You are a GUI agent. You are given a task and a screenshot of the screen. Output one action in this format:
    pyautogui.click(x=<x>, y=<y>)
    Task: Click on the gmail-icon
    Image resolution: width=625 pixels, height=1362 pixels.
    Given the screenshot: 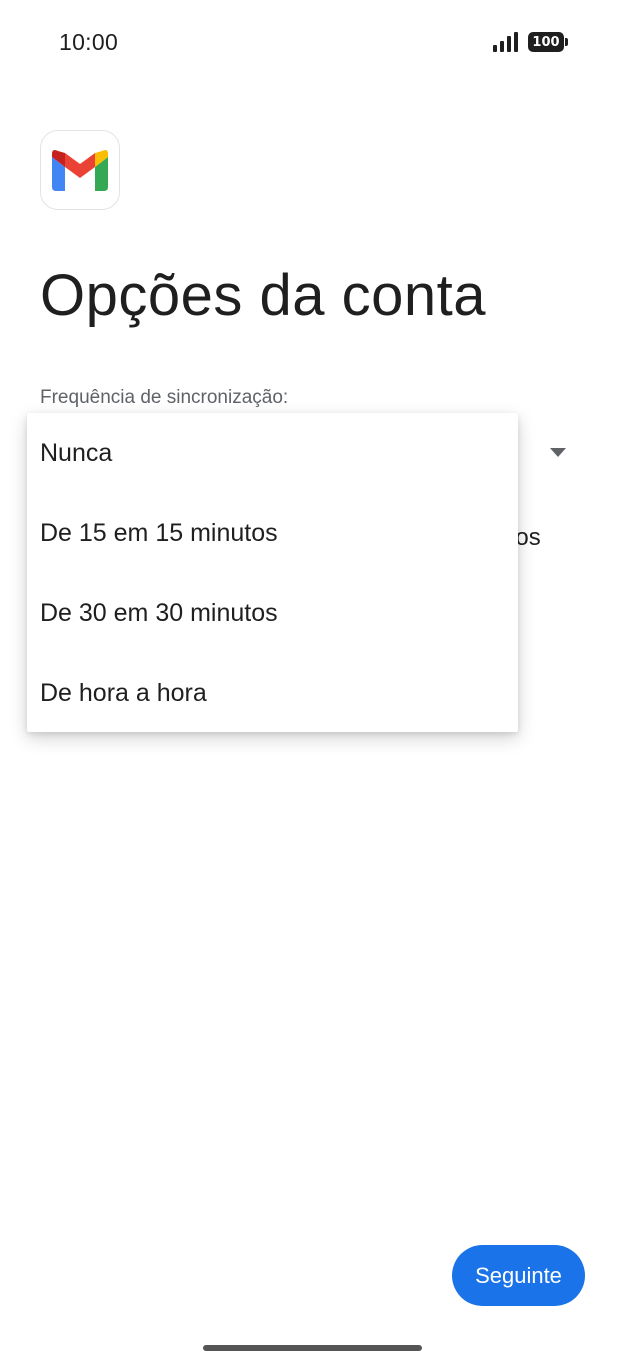 What is the action you would take?
    pyautogui.click(x=80, y=170)
    